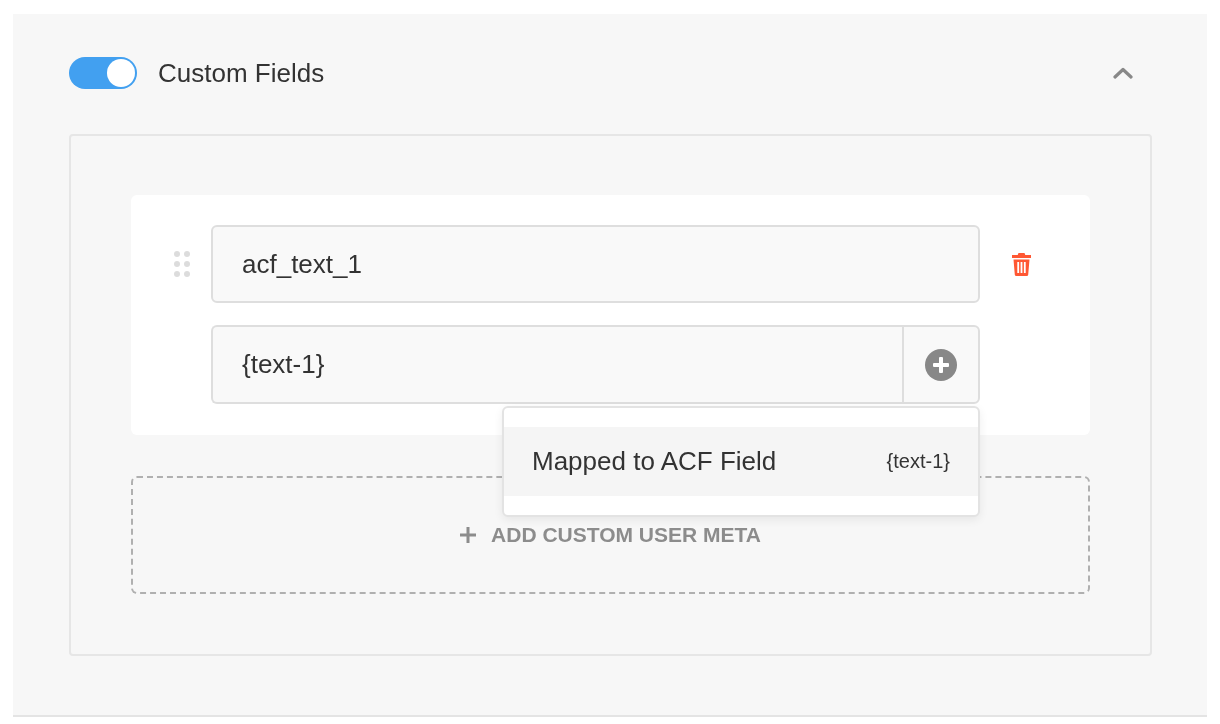  I want to click on drag-handle-icon, so click(182, 264).